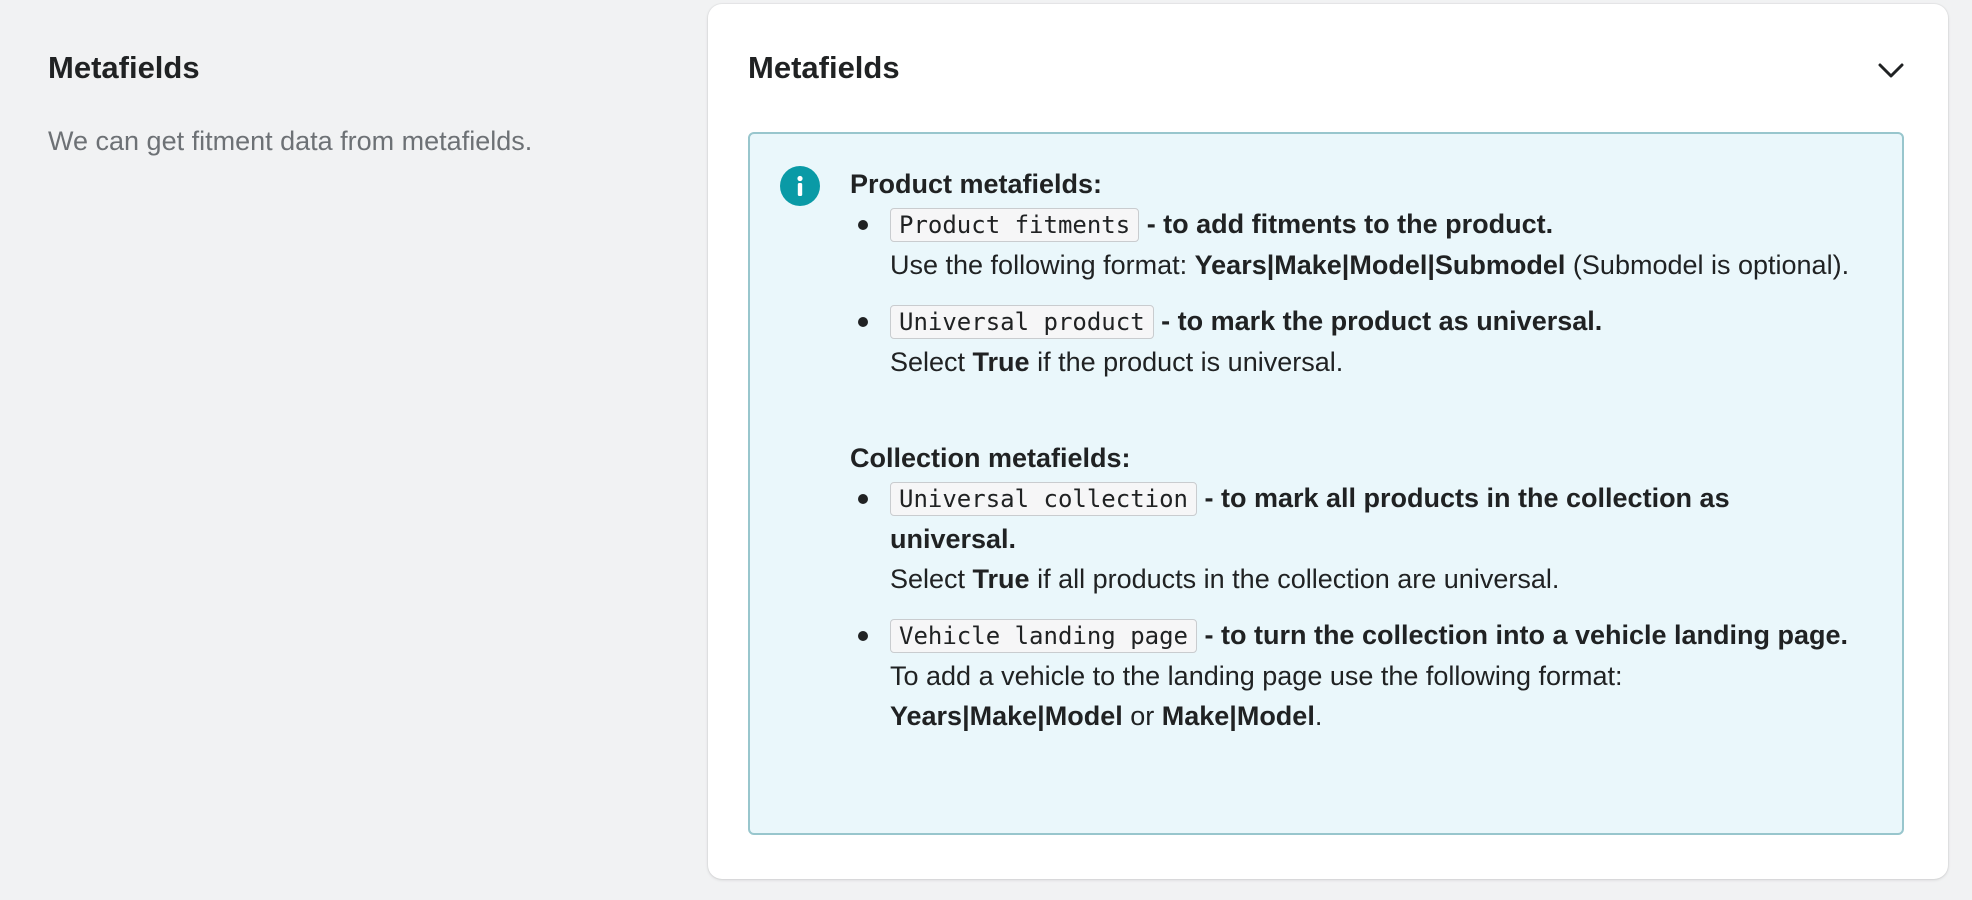  Describe the element at coordinates (824, 67) in the screenshot. I see `card-title: Metafields` at that location.